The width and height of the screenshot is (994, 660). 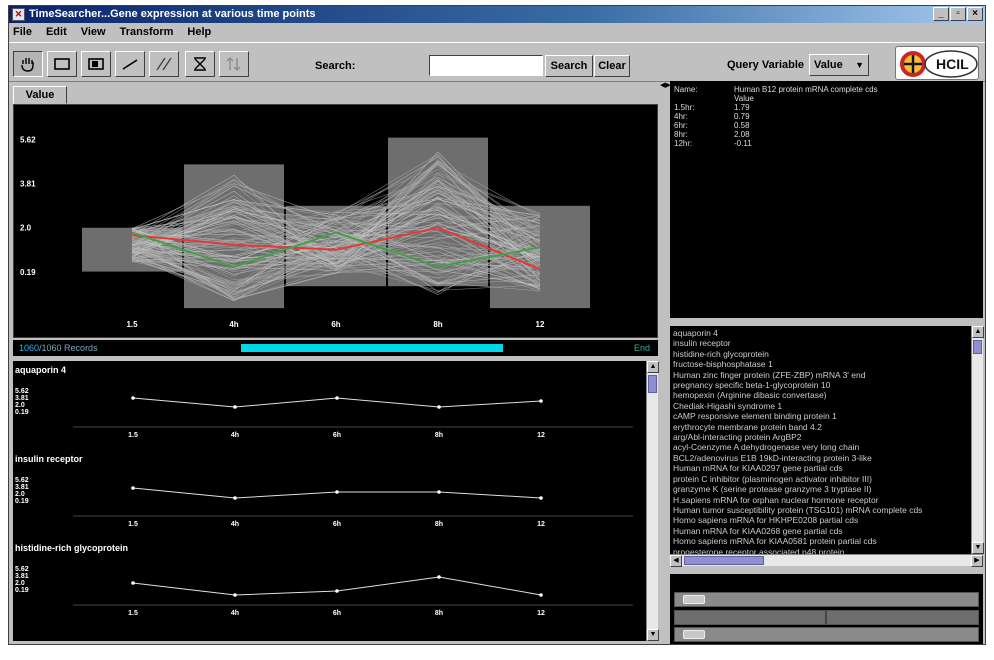 I want to click on timebox-tool-button, so click(x=62, y=64).